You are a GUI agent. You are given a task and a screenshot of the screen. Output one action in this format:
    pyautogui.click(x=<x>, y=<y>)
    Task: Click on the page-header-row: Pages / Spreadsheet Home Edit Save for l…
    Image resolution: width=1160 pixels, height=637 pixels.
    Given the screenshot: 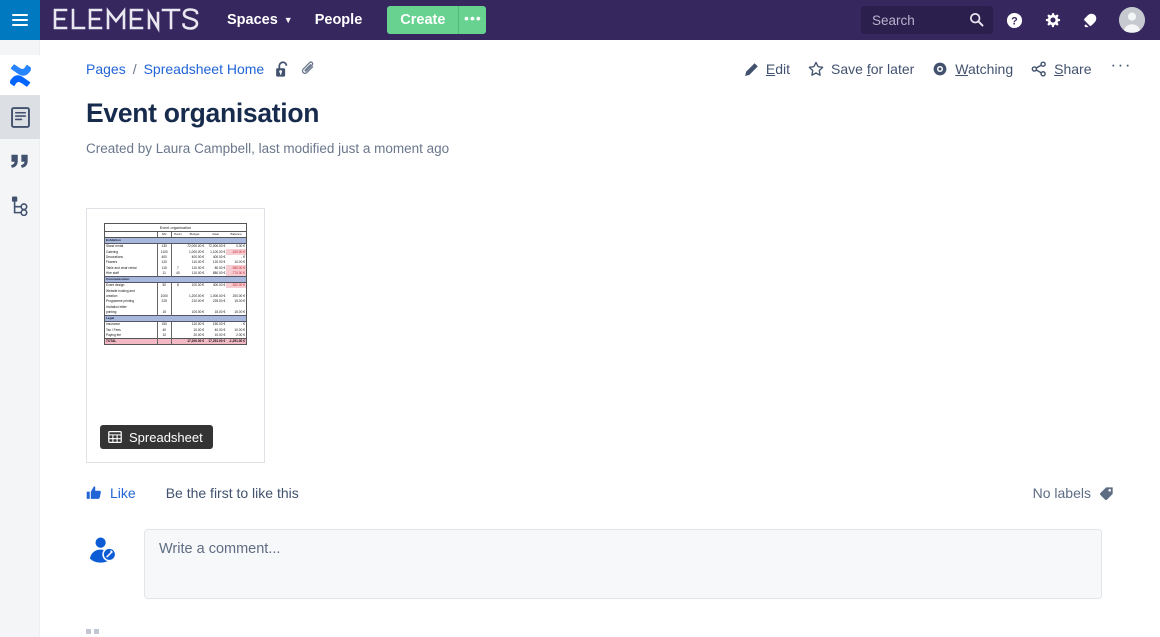 What is the action you would take?
    pyautogui.click(x=600, y=60)
    